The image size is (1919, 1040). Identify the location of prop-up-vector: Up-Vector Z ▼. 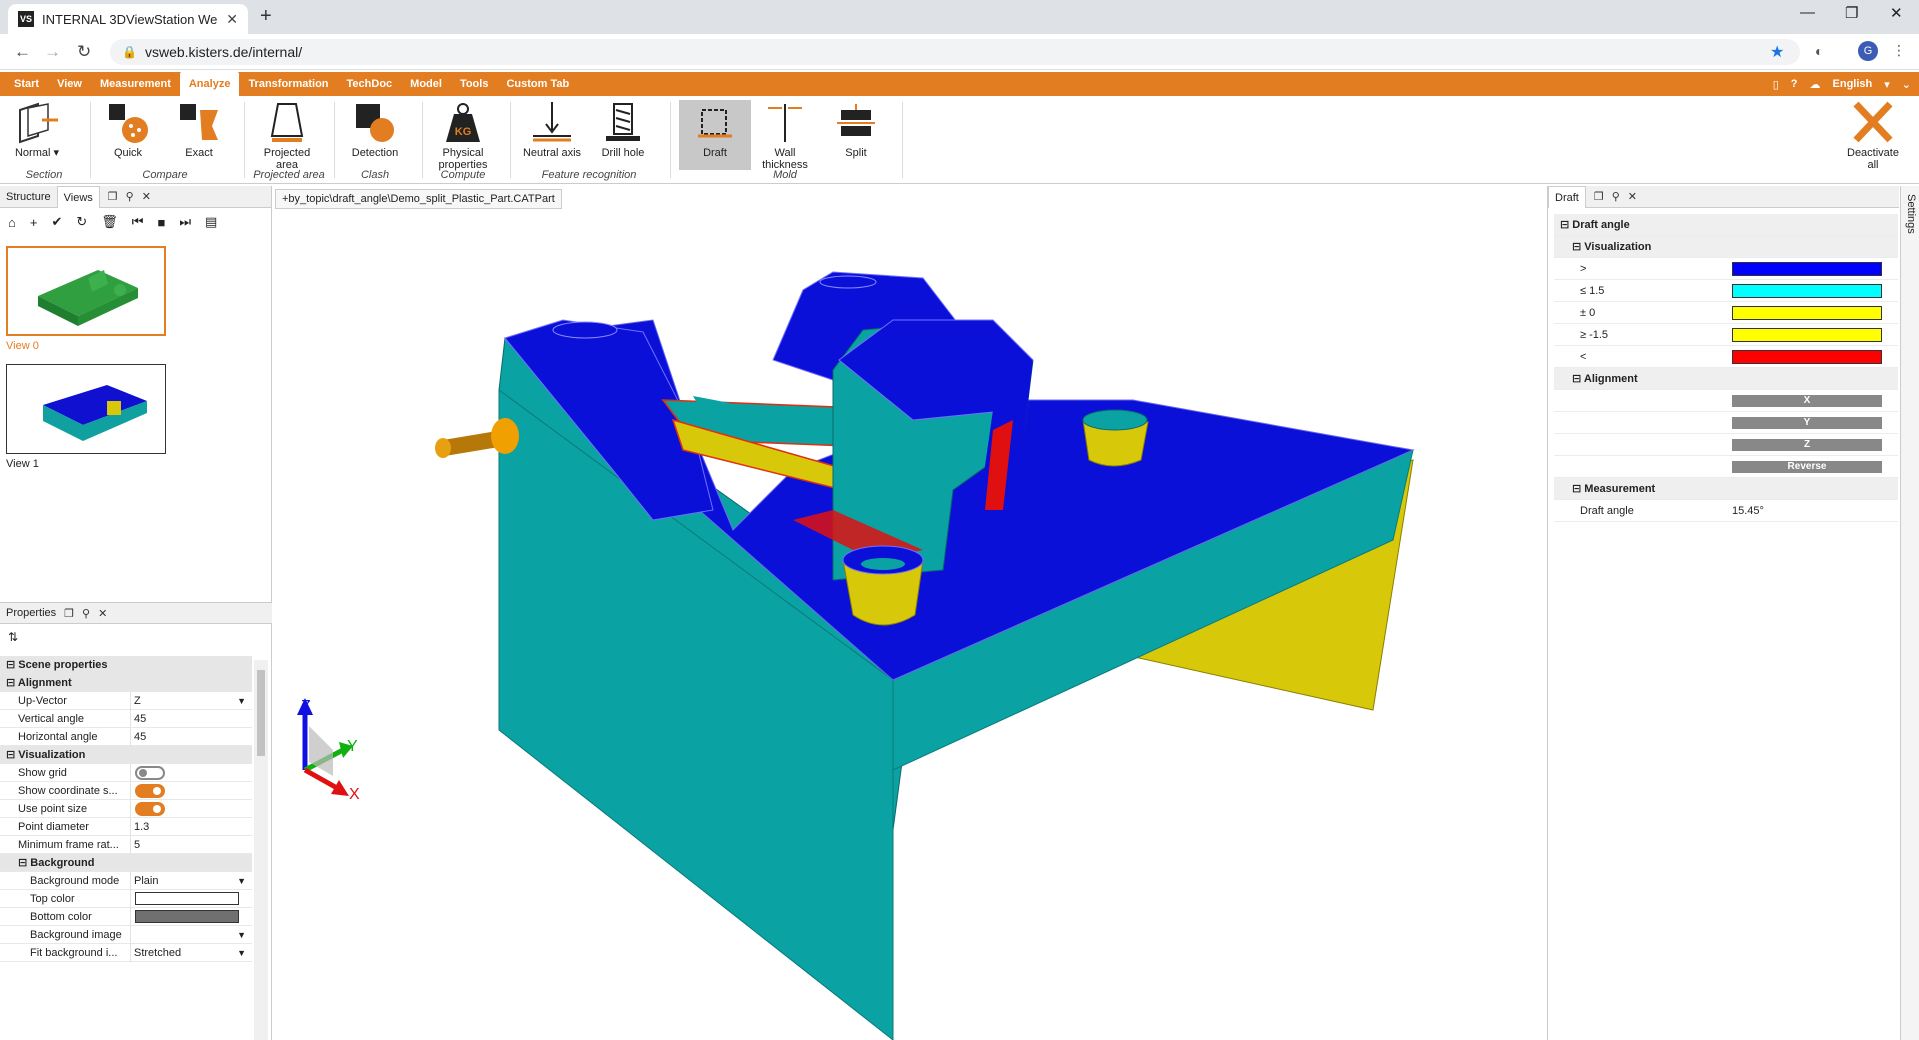
(126, 700).